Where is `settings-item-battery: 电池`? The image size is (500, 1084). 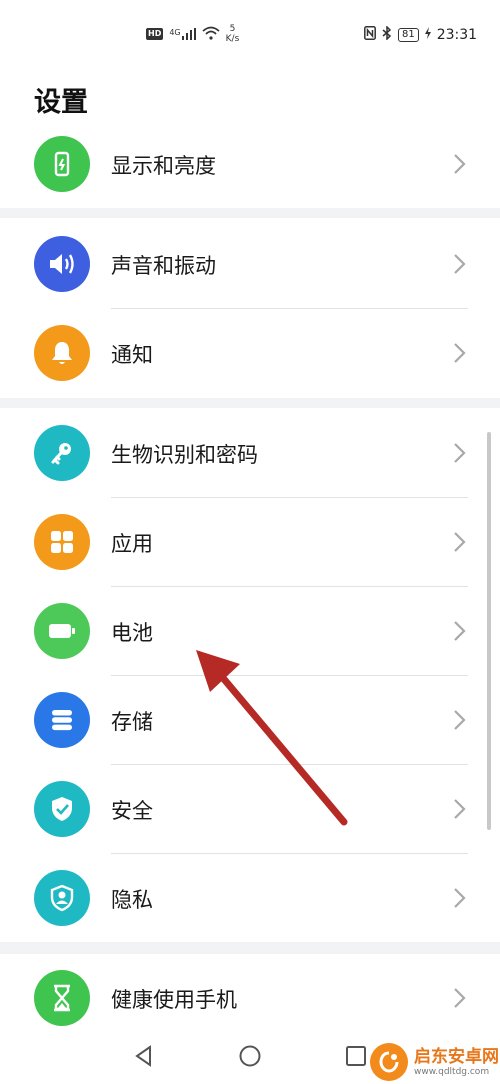
settings-item-battery: 电池 is located at coordinates (250, 631).